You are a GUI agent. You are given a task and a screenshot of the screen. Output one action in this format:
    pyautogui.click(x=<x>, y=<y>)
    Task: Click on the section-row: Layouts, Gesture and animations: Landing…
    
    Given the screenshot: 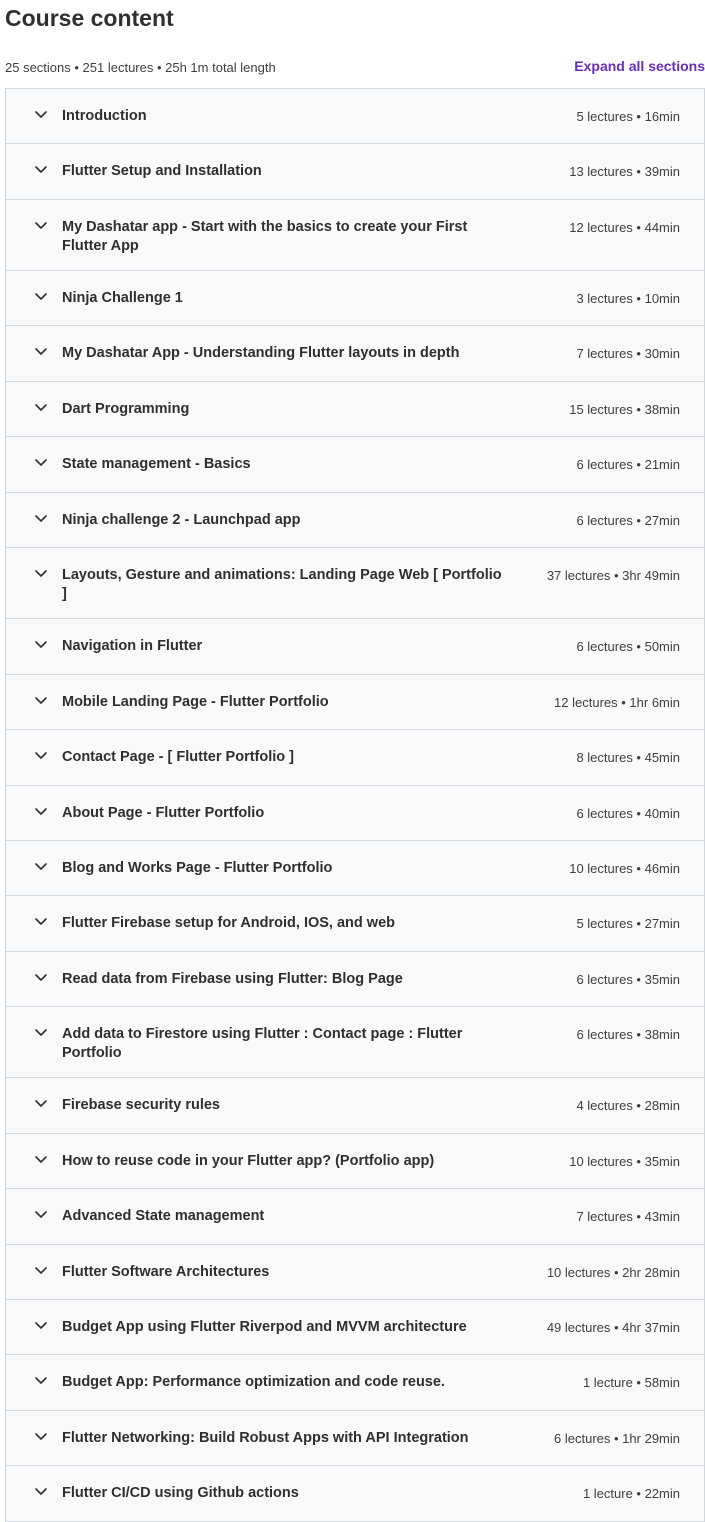 What is the action you would take?
    pyautogui.click(x=355, y=583)
    